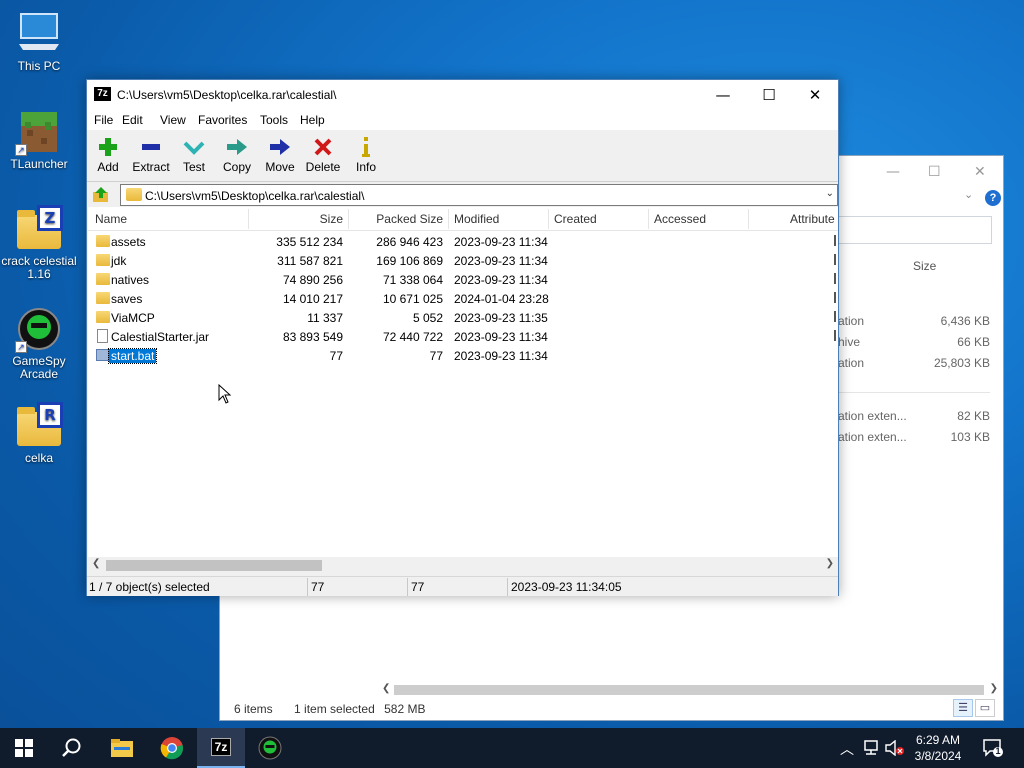 The image size is (1024, 768). I want to click on status-item-count: 6 items, so click(253, 709).